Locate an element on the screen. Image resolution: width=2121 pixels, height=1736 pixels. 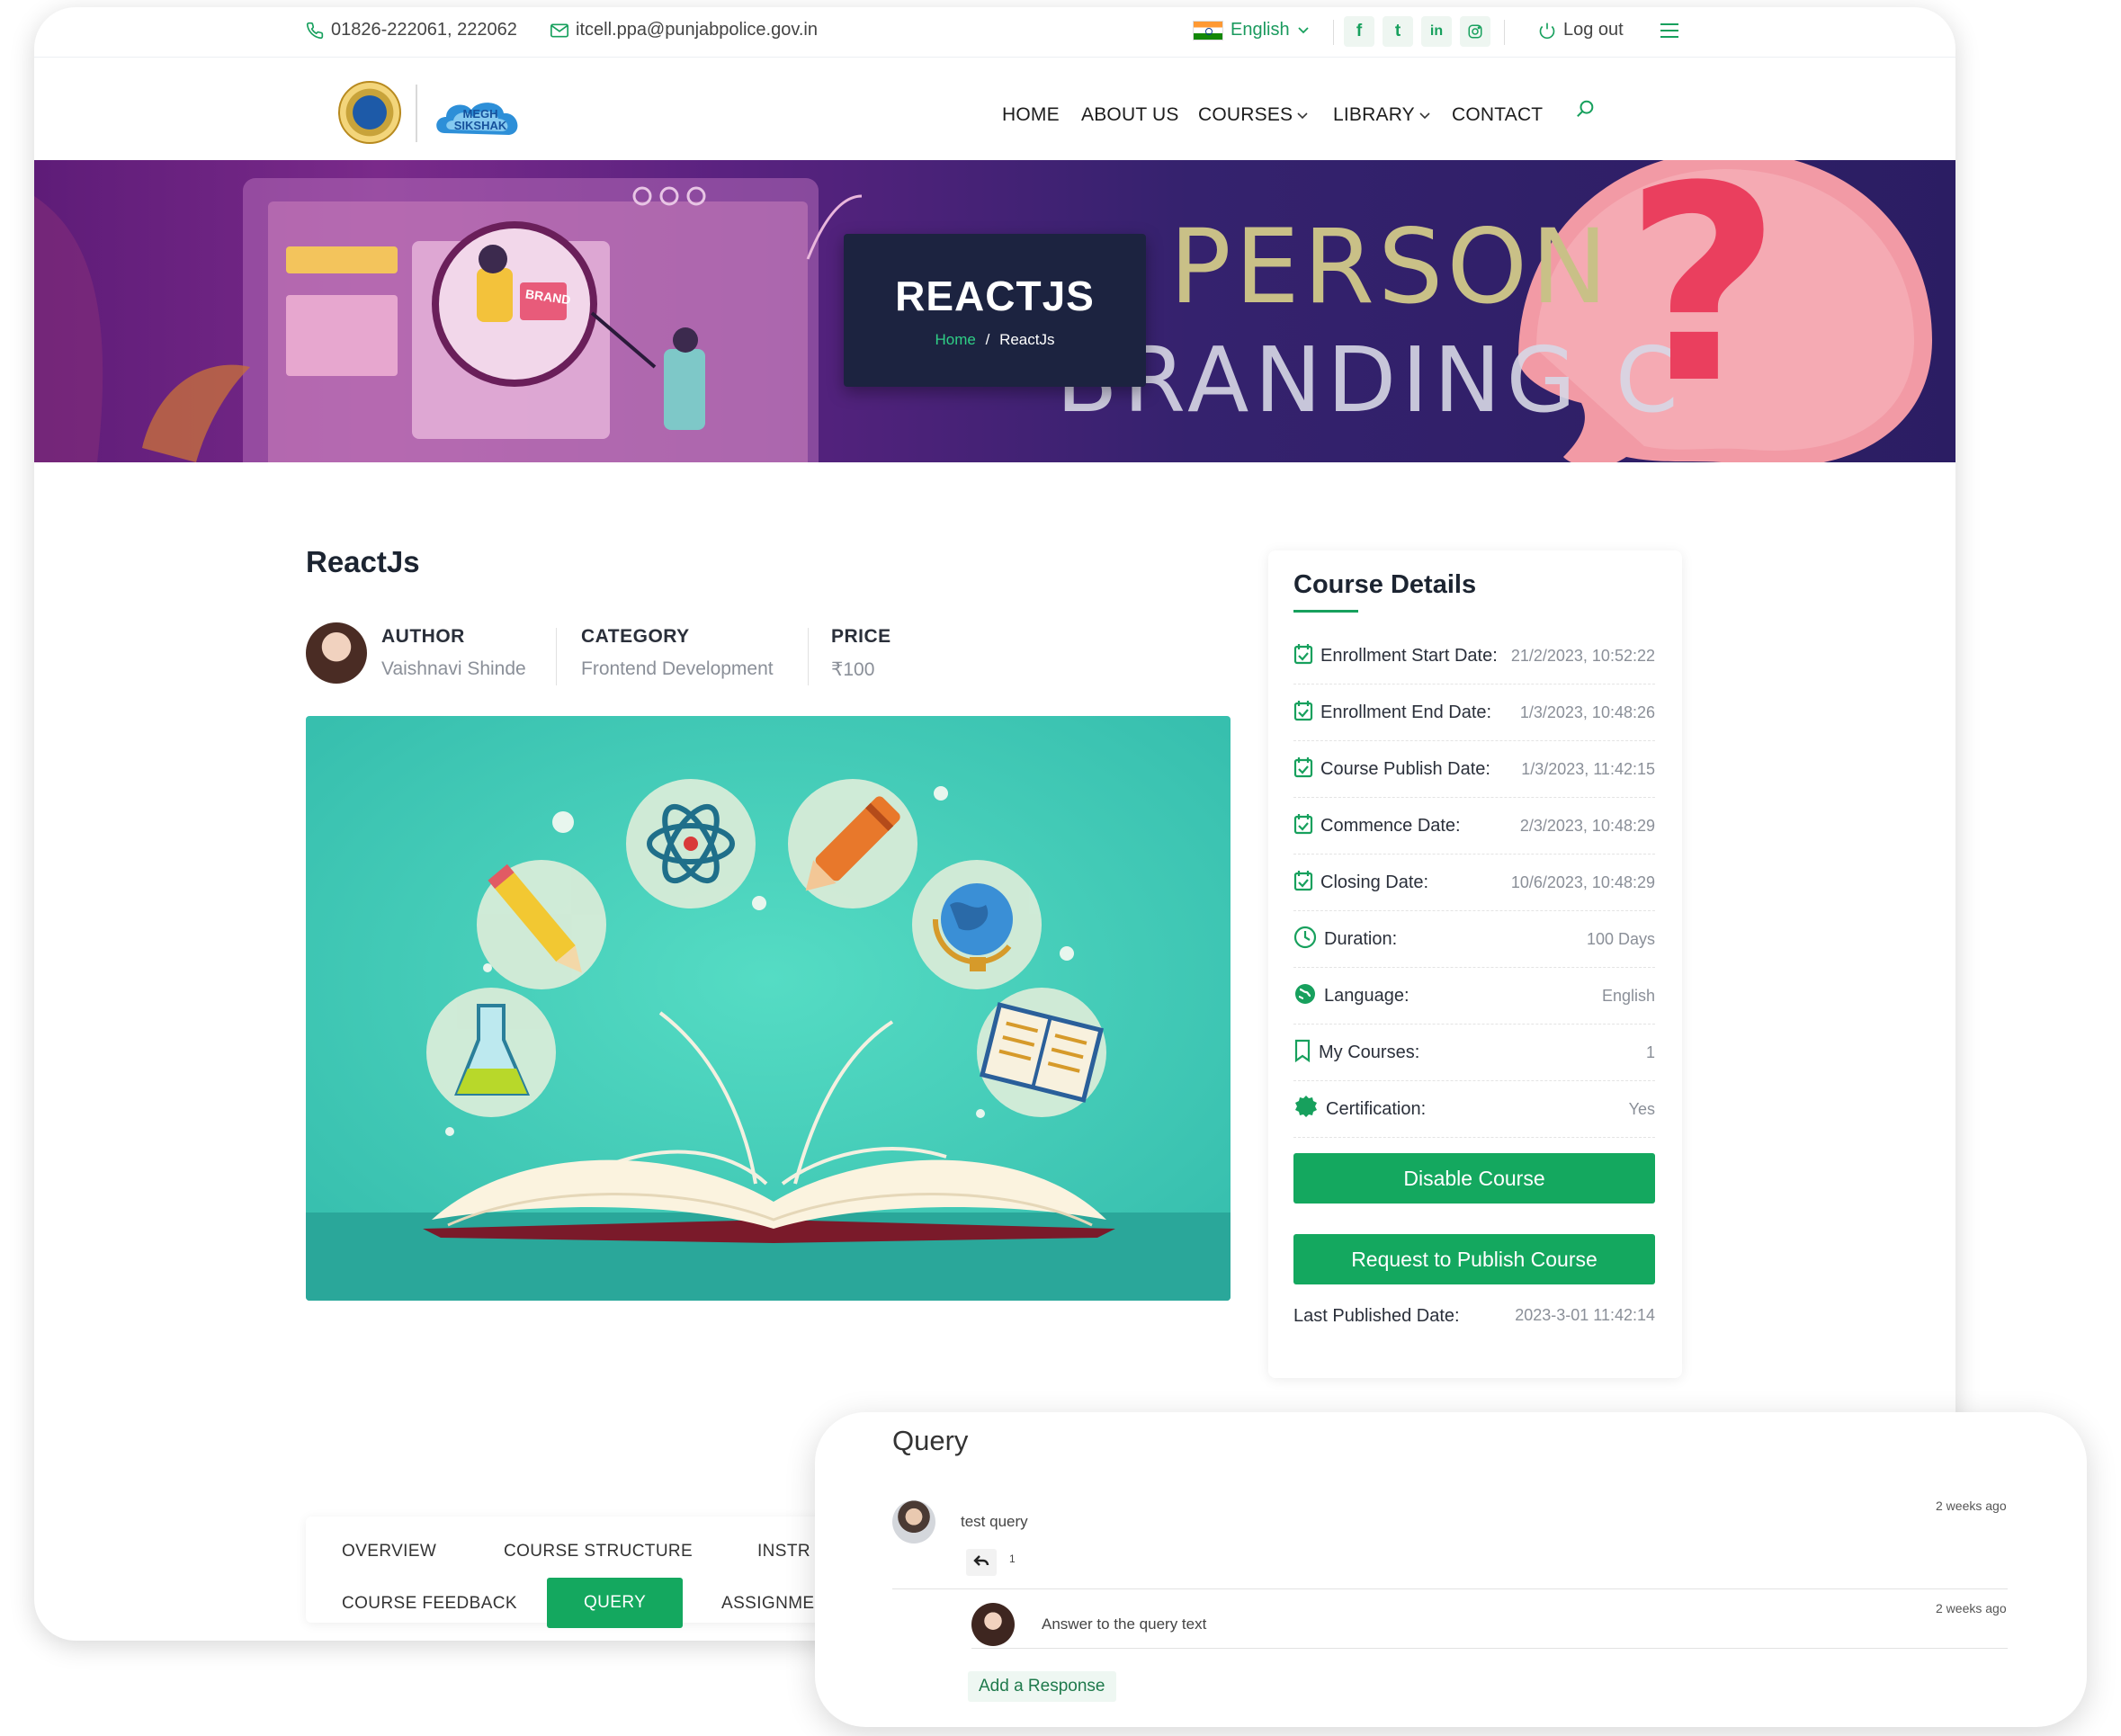
nav-home: HOME is located at coordinates (1031, 115).